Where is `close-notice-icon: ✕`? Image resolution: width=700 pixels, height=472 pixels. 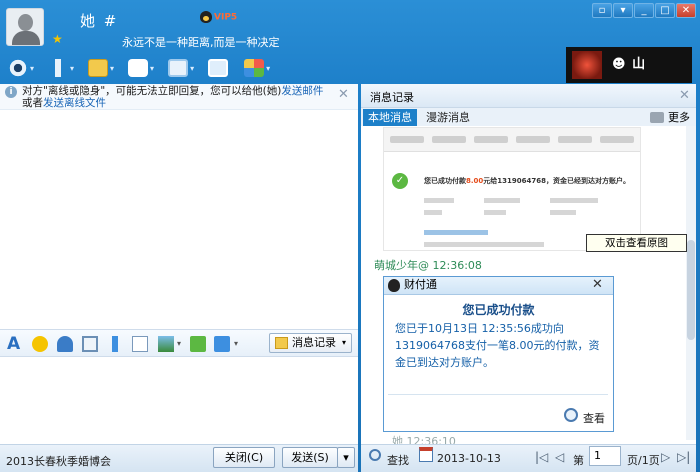 close-notice-icon: ✕ is located at coordinates (343, 94).